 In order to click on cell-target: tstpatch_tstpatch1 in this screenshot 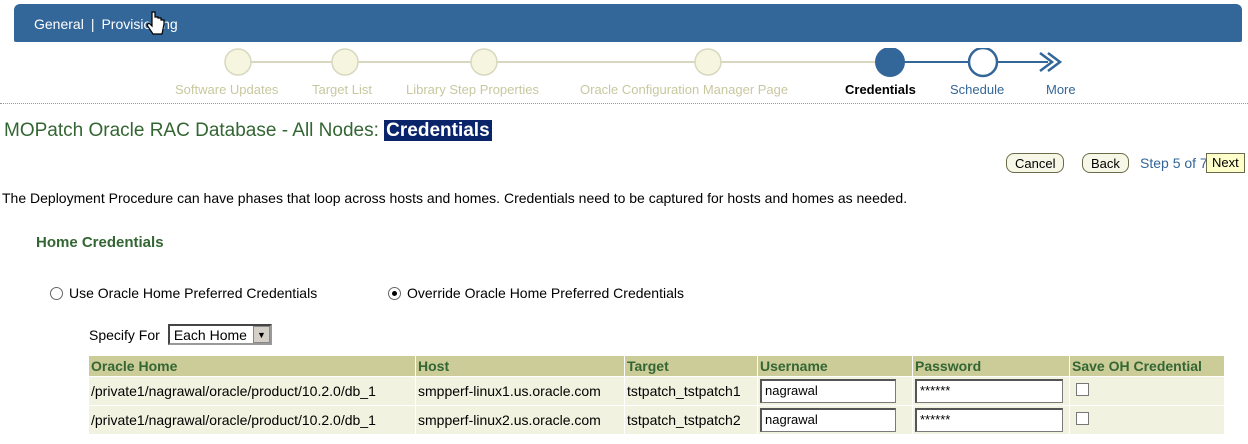, I will do `click(691, 391)`.